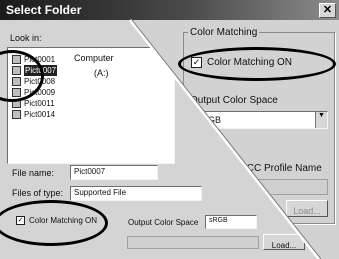 The height and width of the screenshot is (259, 339). What do you see at coordinates (257, 64) in the screenshot?
I see `highlight-oval-top` at bounding box center [257, 64].